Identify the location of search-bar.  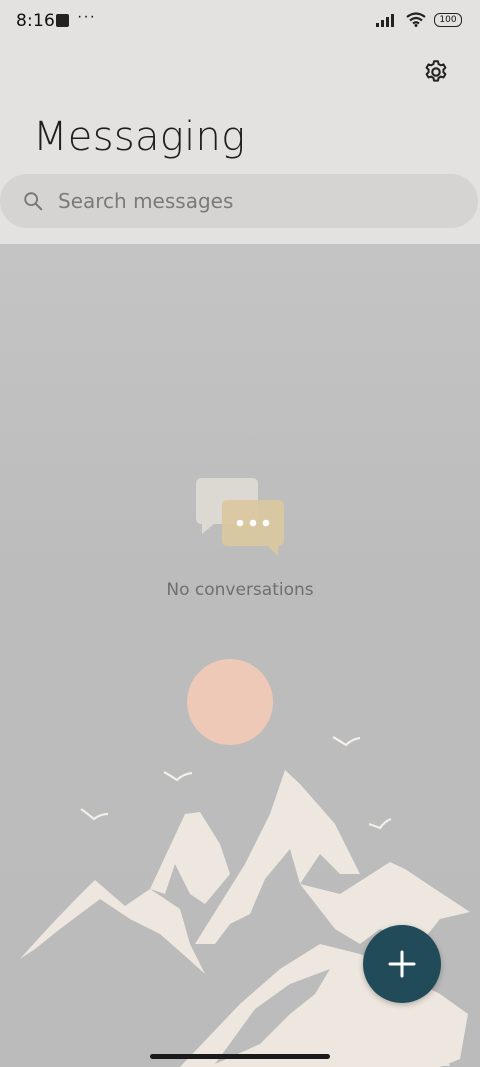
(239, 201).